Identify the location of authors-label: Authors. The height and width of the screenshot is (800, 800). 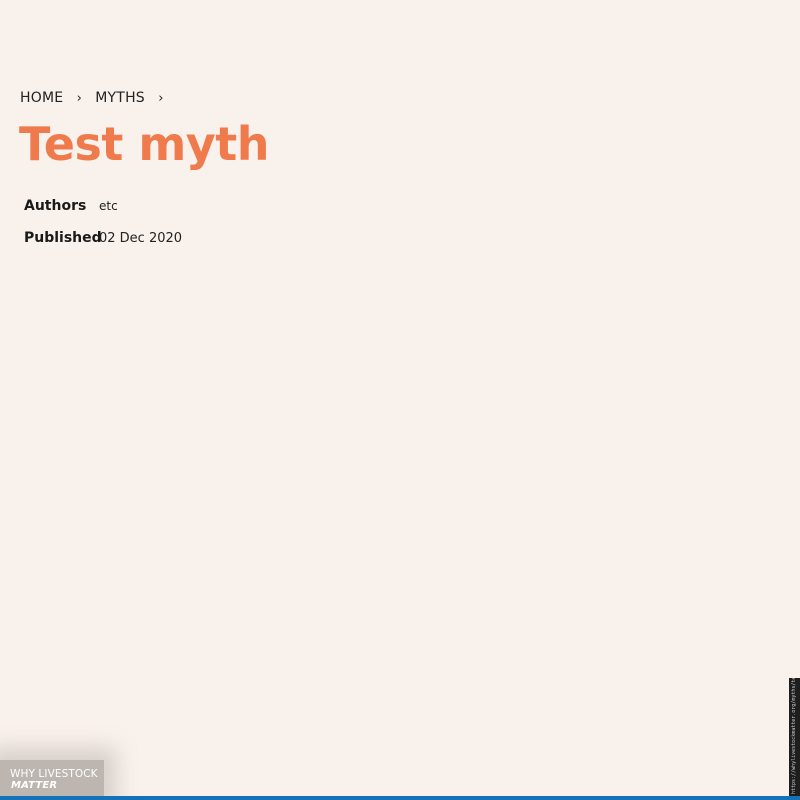
(55, 206).